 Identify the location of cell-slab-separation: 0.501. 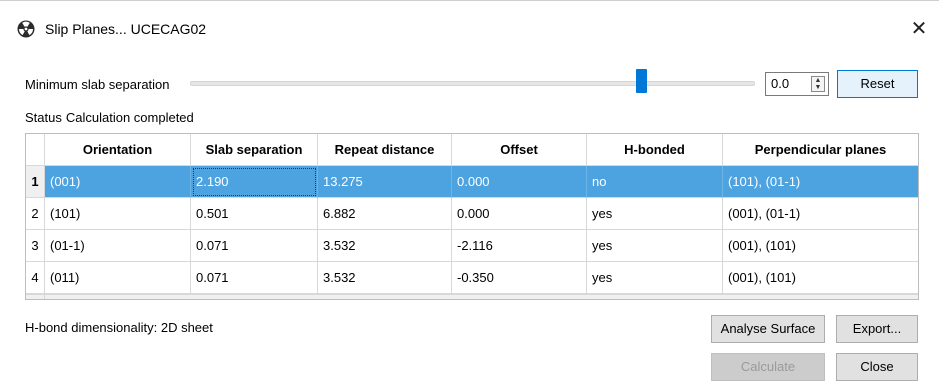
(254, 214).